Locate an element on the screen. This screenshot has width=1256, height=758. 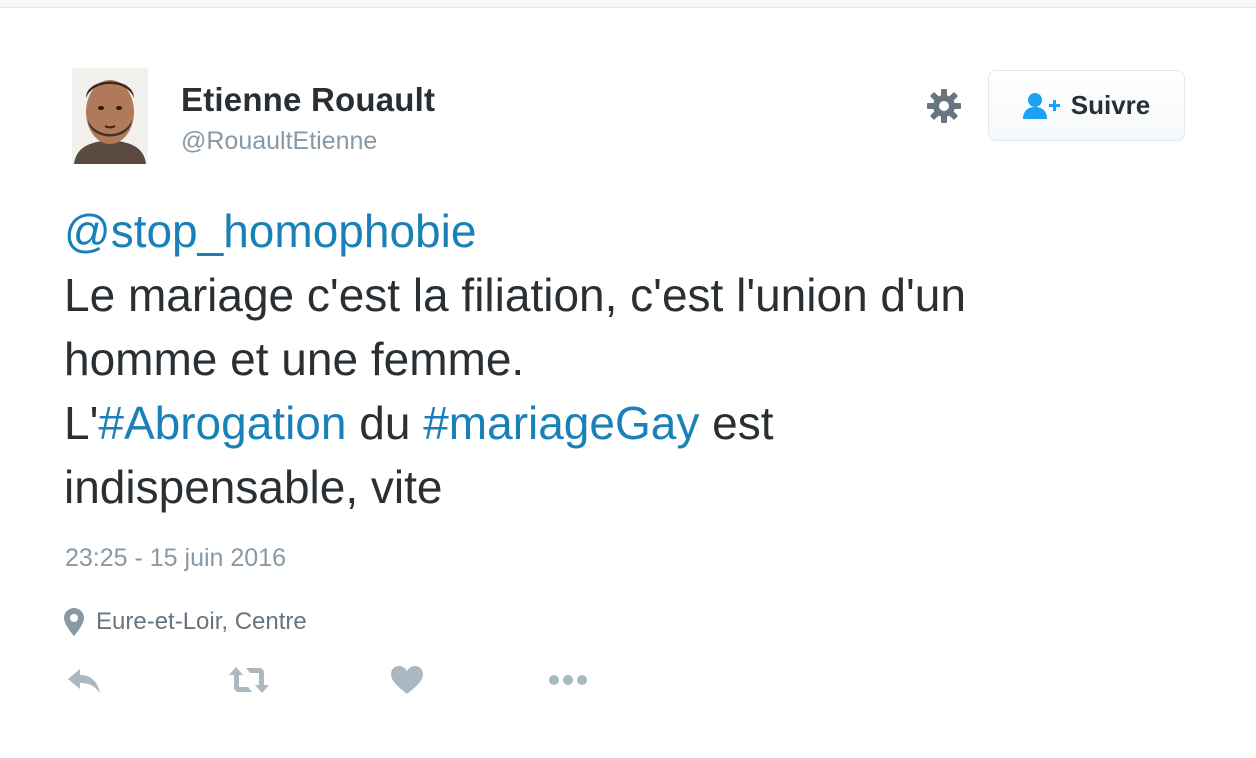
tweet-line-2: homme et une femme. is located at coordinates (294, 359).